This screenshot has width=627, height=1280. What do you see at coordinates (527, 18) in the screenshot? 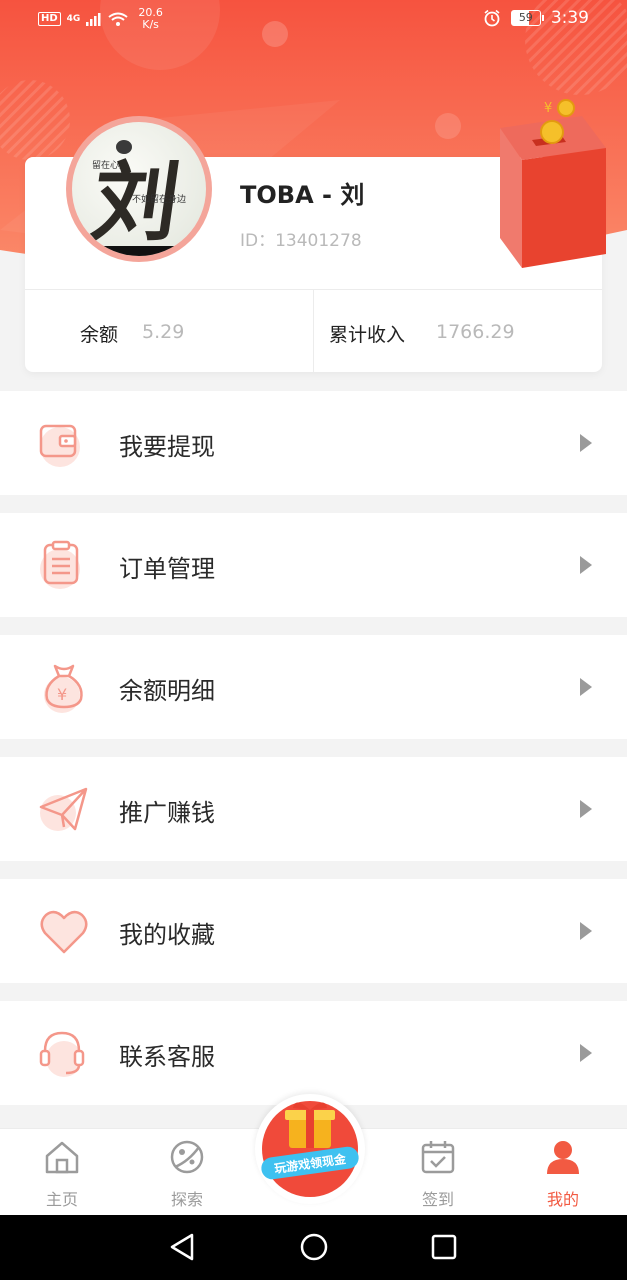
I see `battery-icon: 59` at bounding box center [527, 18].